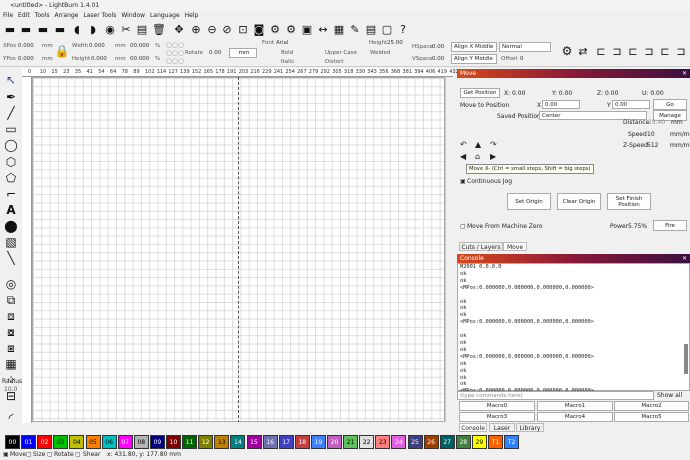  What do you see at coordinates (670, 104) in the screenshot?
I see `go-button: Go` at bounding box center [670, 104].